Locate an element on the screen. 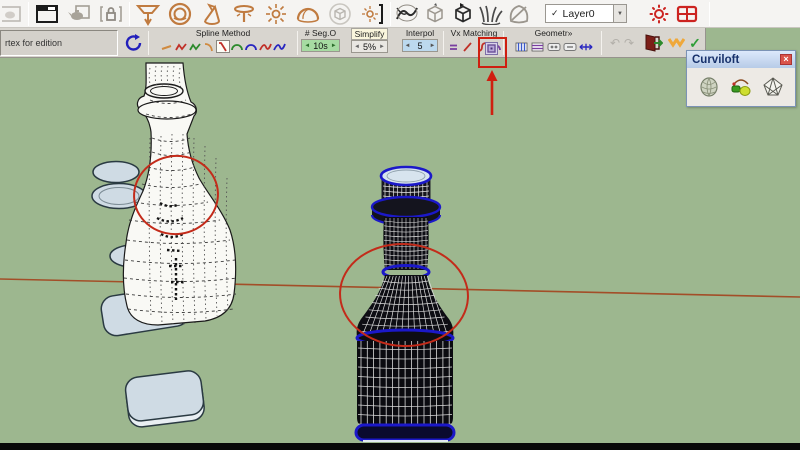 The height and width of the screenshot is (450, 800). skinning-button is located at coordinates (773, 87).